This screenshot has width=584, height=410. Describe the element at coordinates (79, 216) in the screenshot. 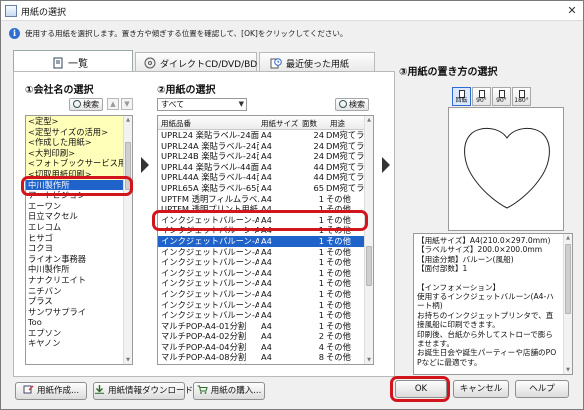

I see `company-list-item: 日立マクセル` at that location.